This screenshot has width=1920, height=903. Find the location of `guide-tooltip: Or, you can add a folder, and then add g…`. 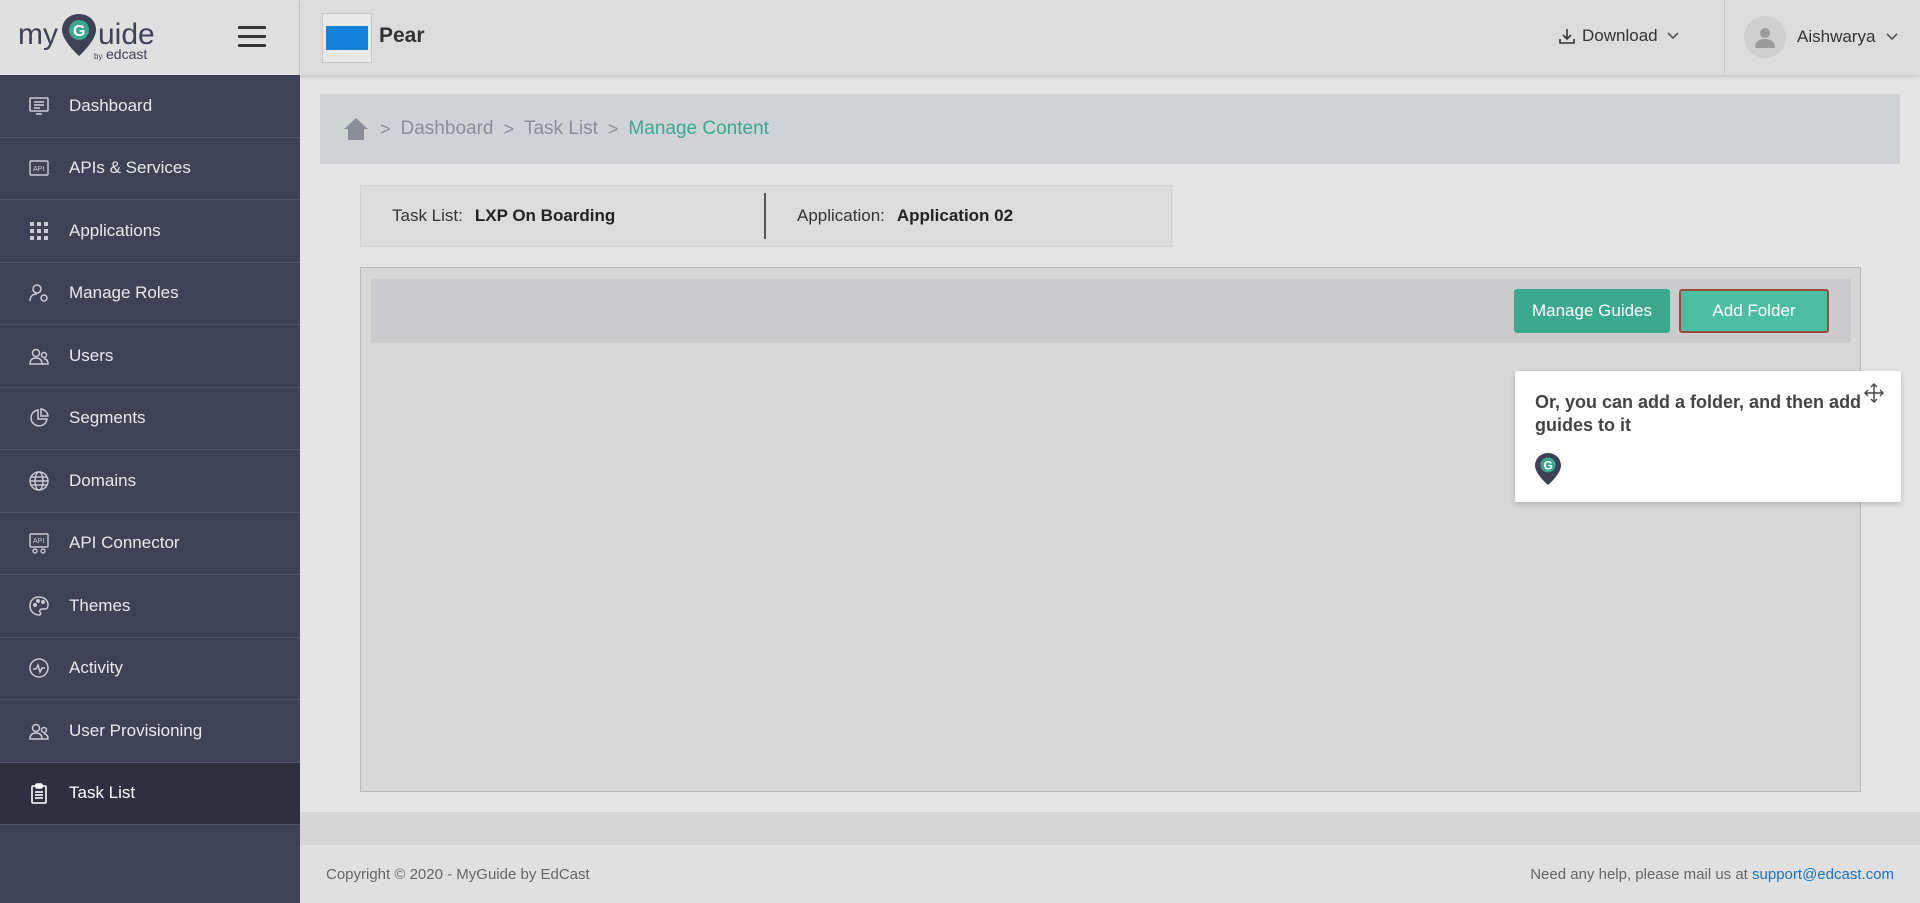

guide-tooltip: Or, you can add a folder, and then add g… is located at coordinates (1708, 436).